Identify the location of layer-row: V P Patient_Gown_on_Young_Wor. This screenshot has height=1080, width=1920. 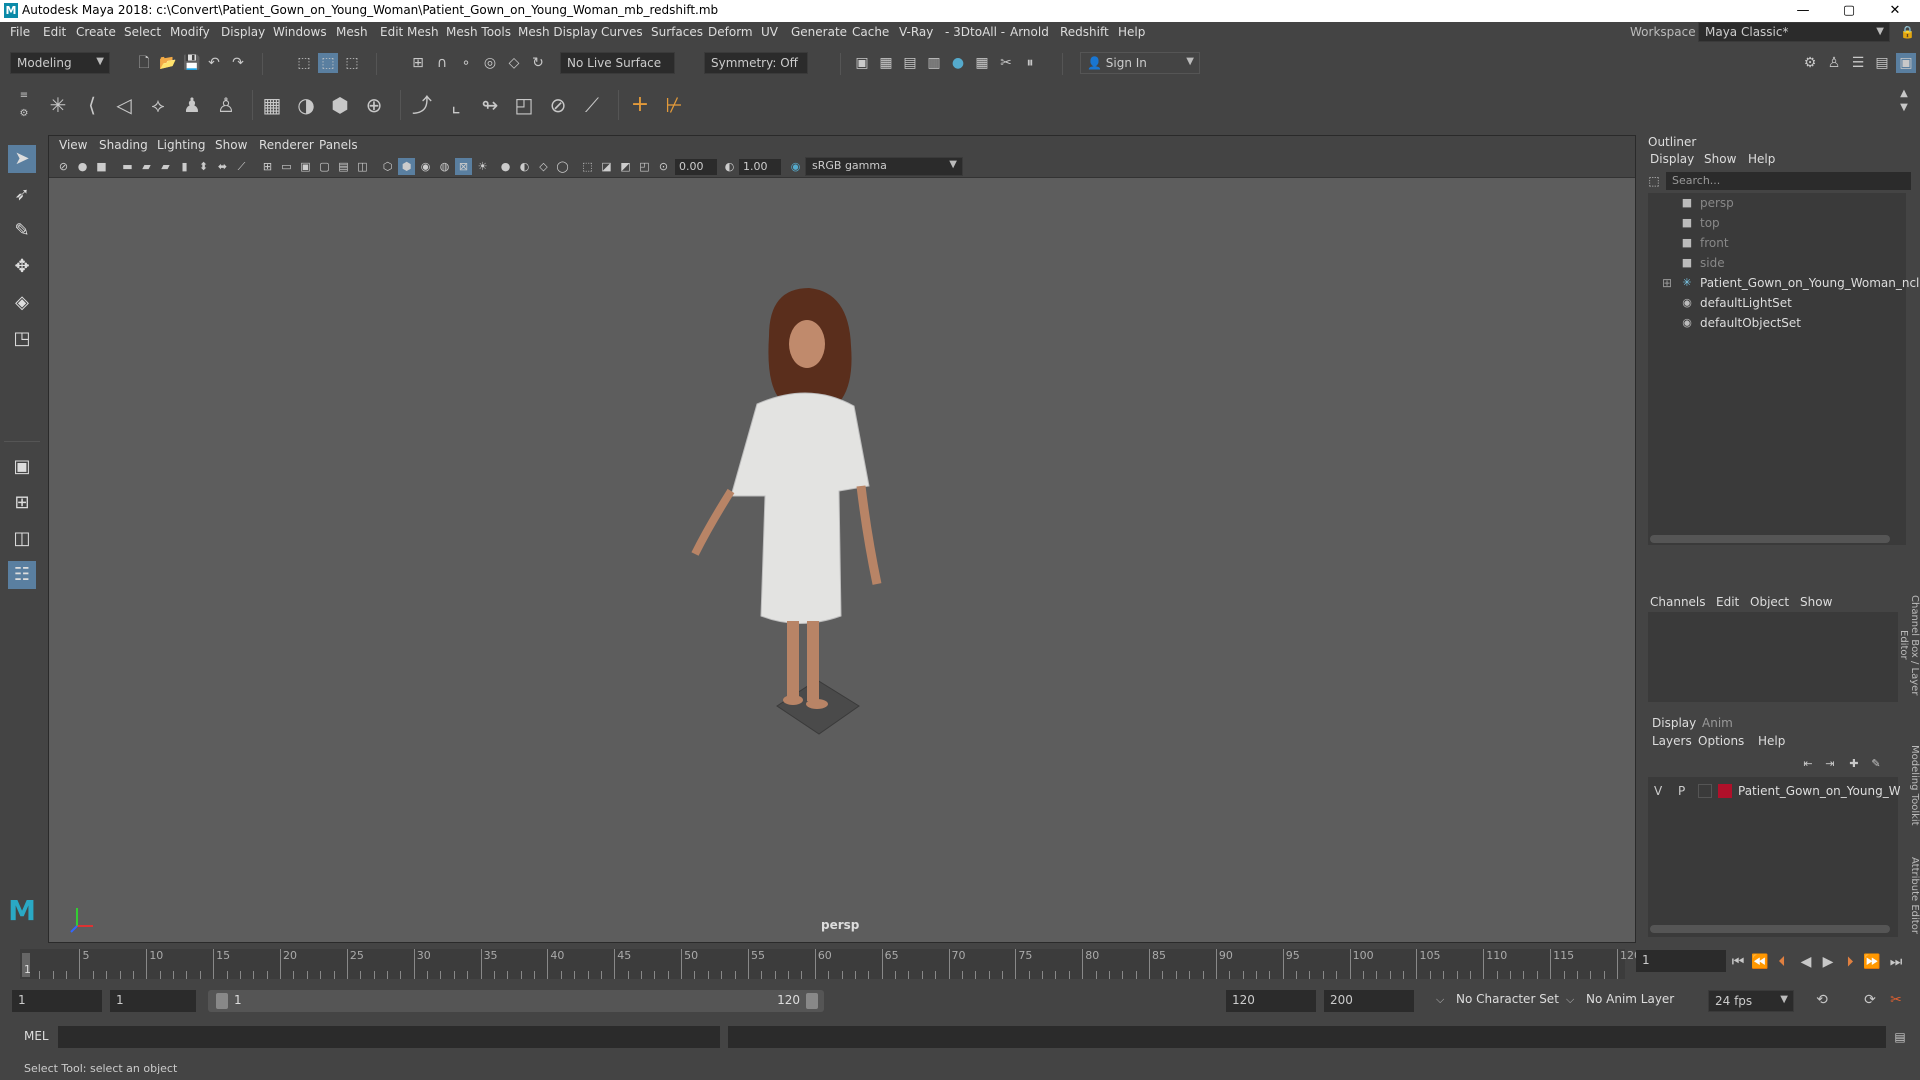
(1780, 791).